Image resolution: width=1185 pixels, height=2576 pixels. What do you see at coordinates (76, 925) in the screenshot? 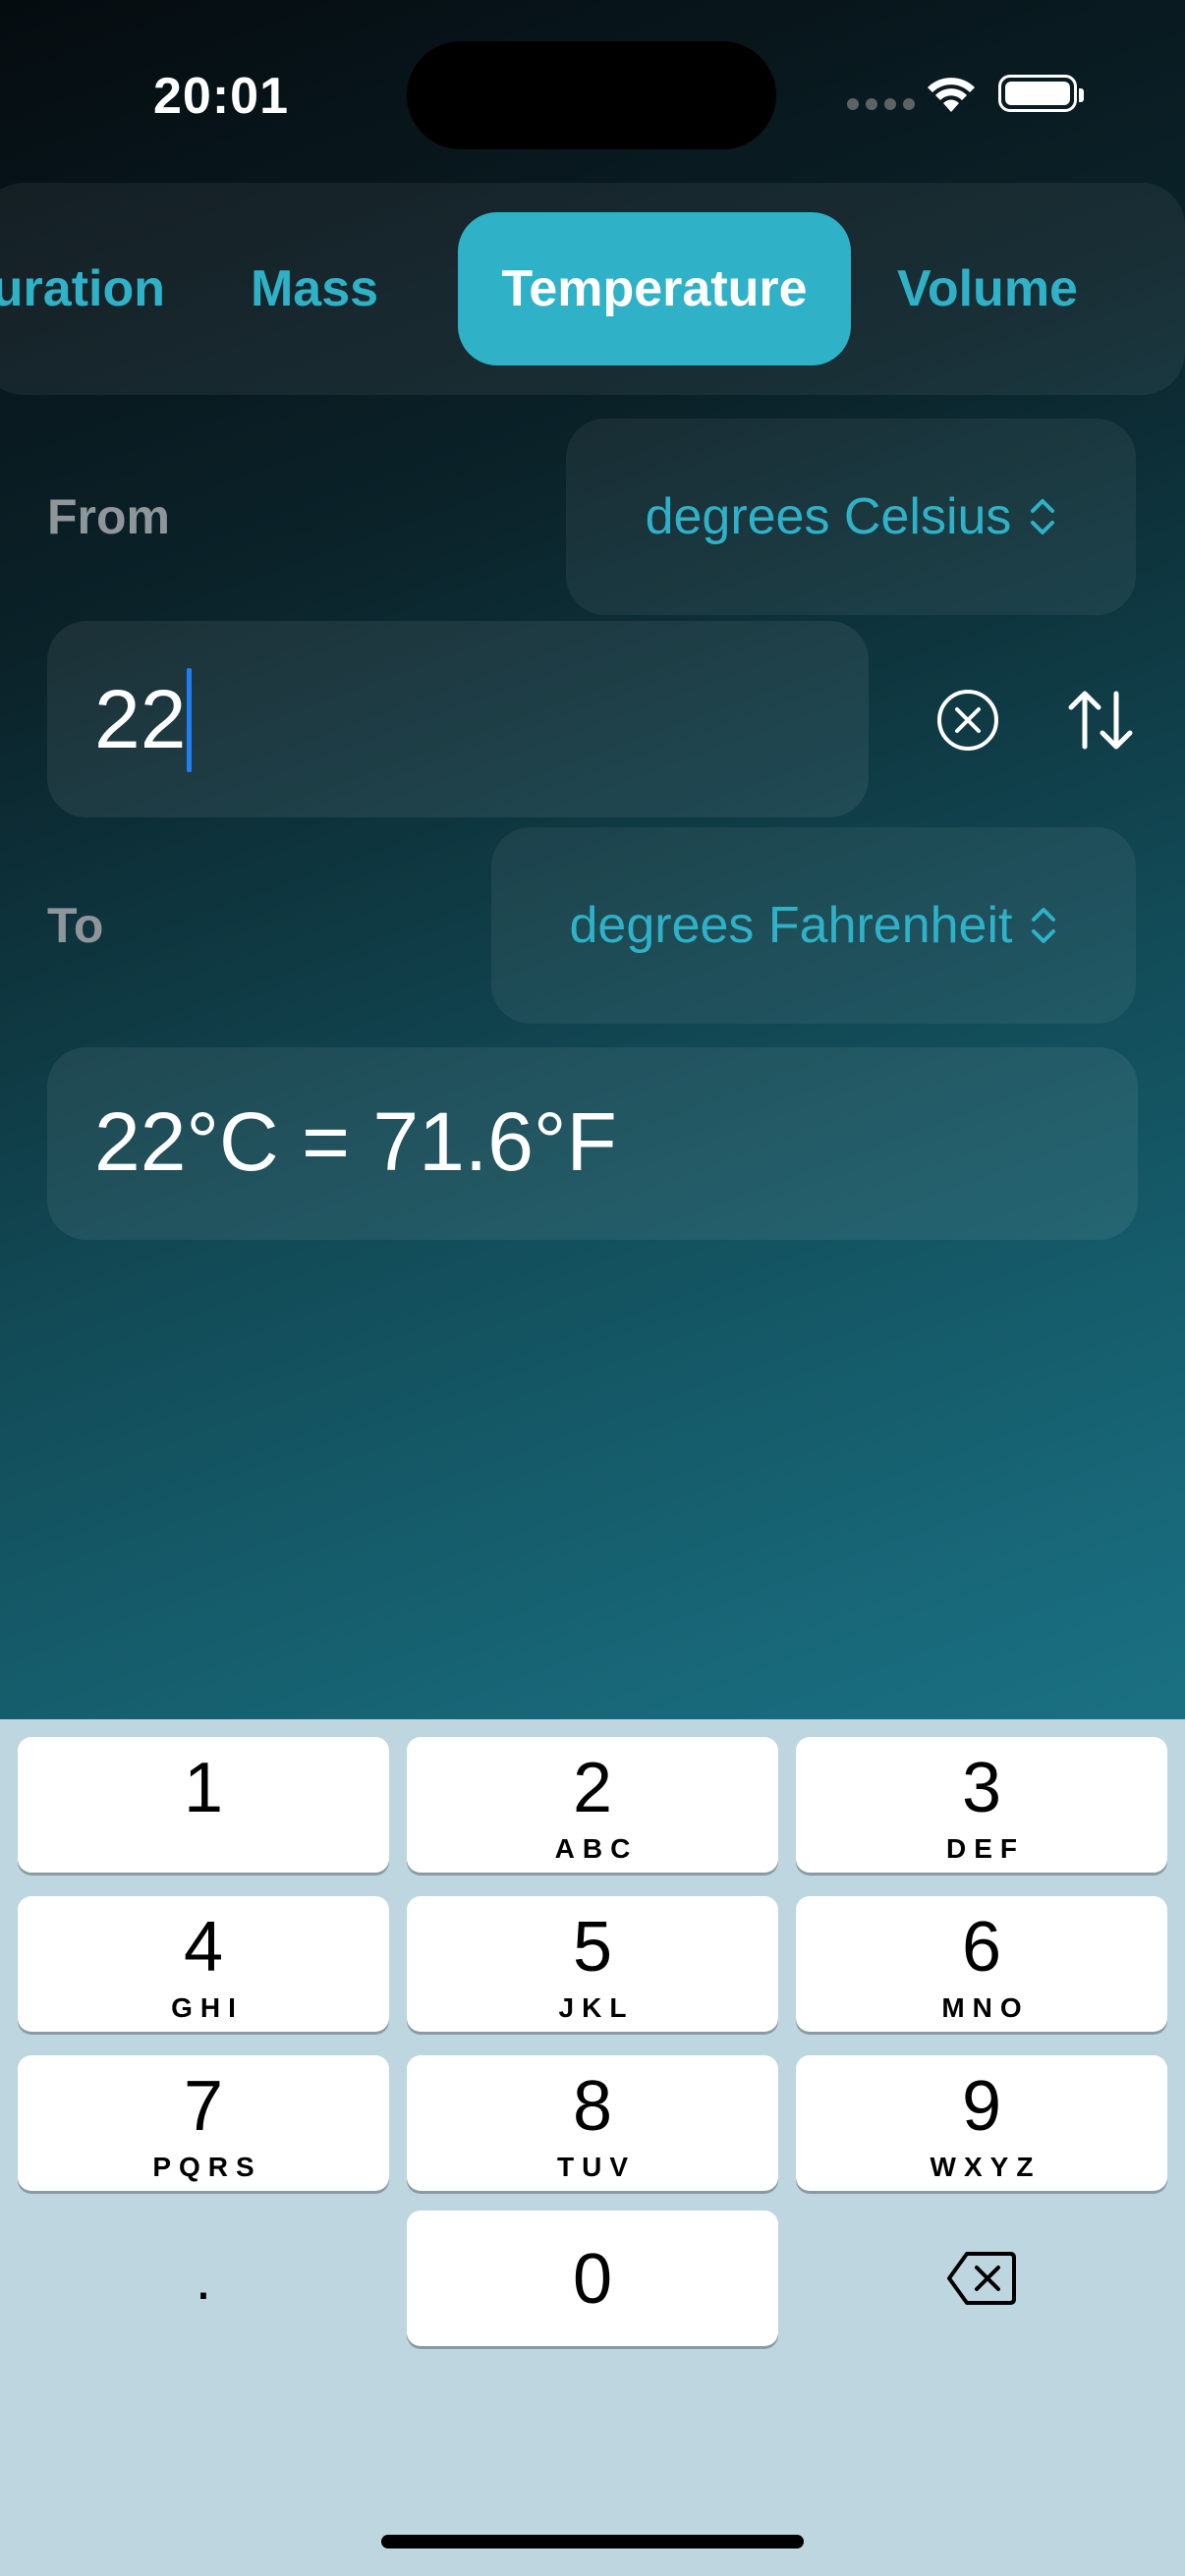
I see `to-label: To` at bounding box center [76, 925].